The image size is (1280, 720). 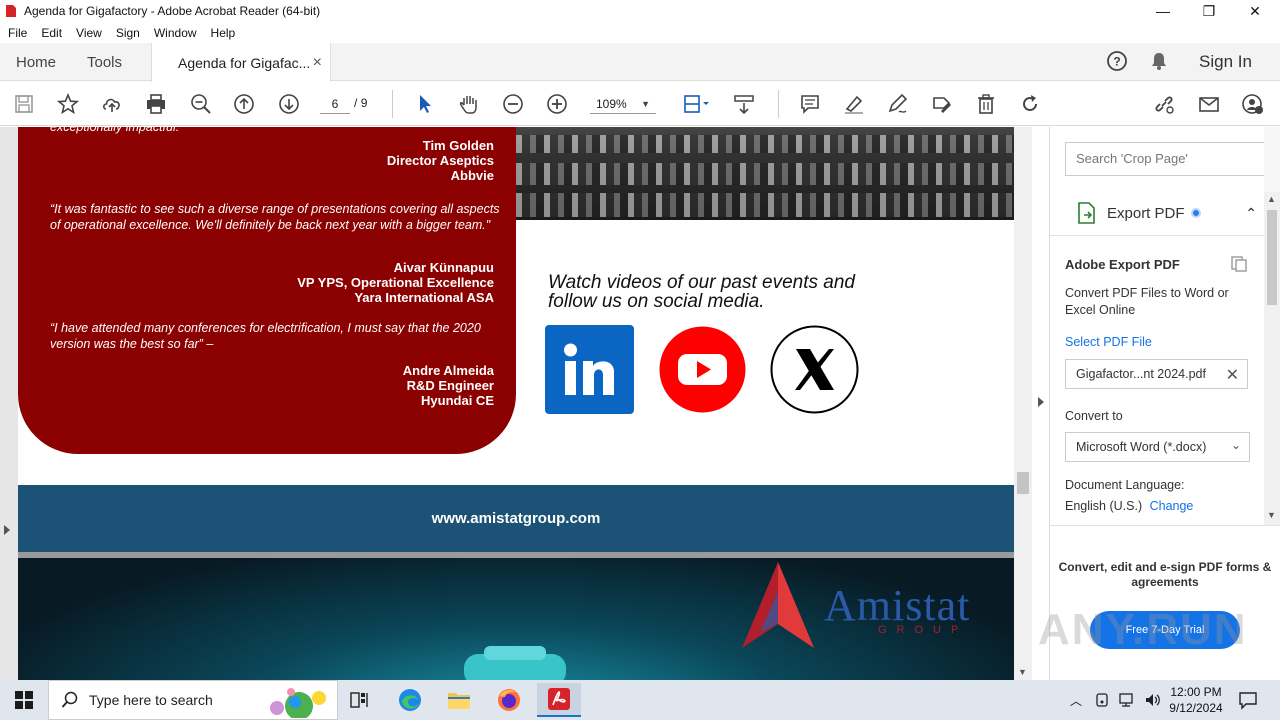 I want to click on menu-bar: File Edit View Sign Window Help, so click(x=640, y=32).